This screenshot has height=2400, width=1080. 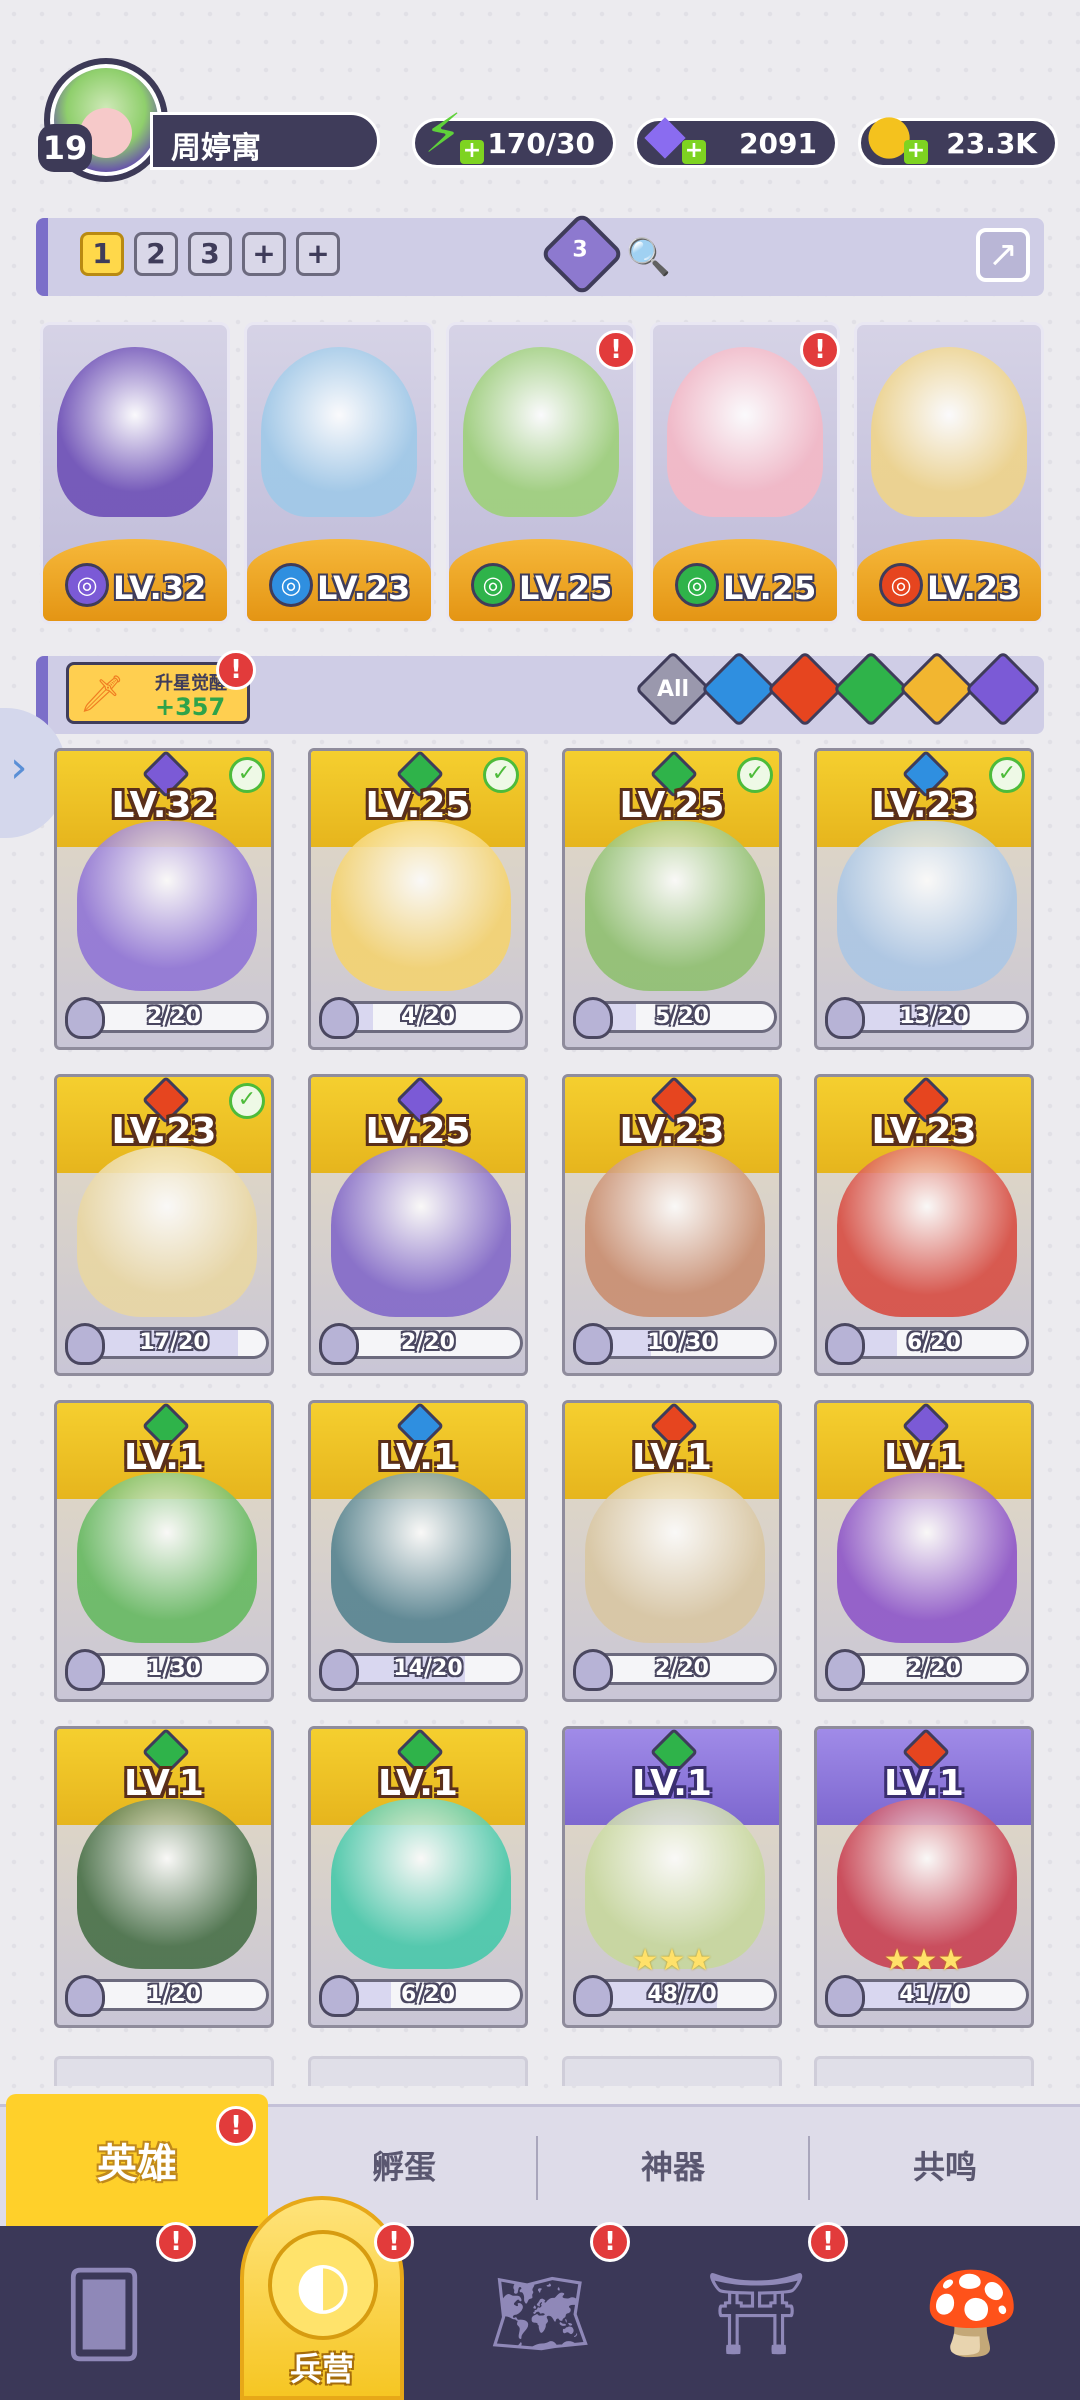 What do you see at coordinates (778, 143) in the screenshot?
I see `gem-value: 2091` at bounding box center [778, 143].